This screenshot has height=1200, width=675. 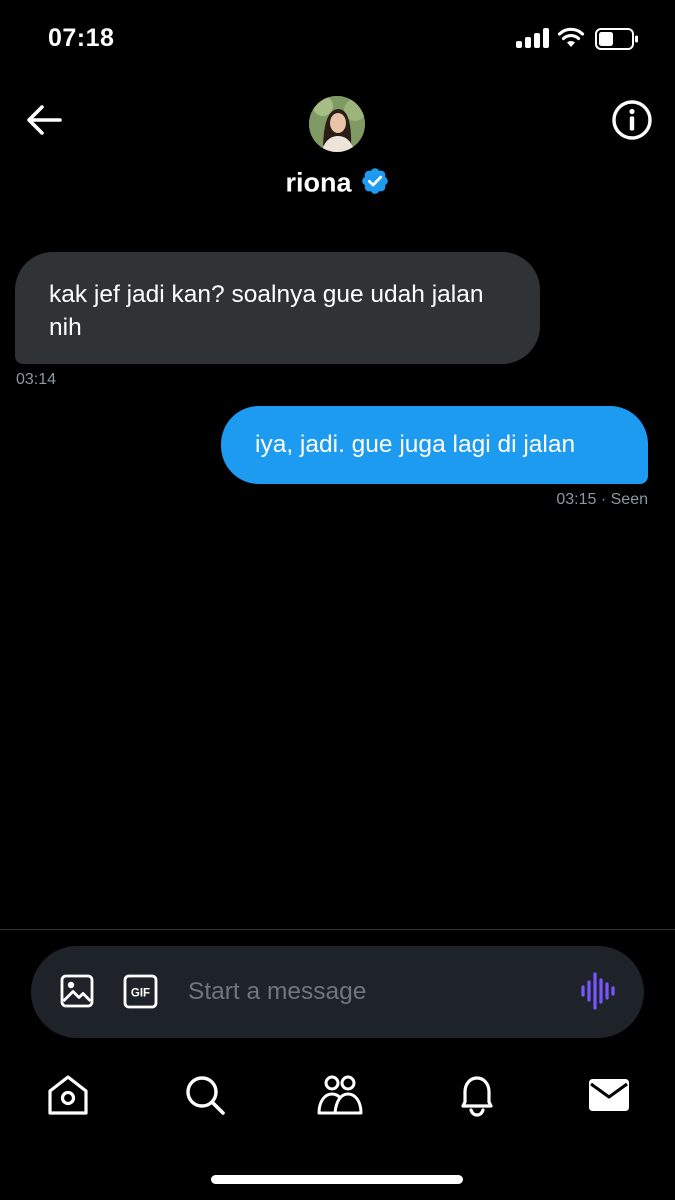 I want to click on nav-search-button, so click(x=205, y=1095).